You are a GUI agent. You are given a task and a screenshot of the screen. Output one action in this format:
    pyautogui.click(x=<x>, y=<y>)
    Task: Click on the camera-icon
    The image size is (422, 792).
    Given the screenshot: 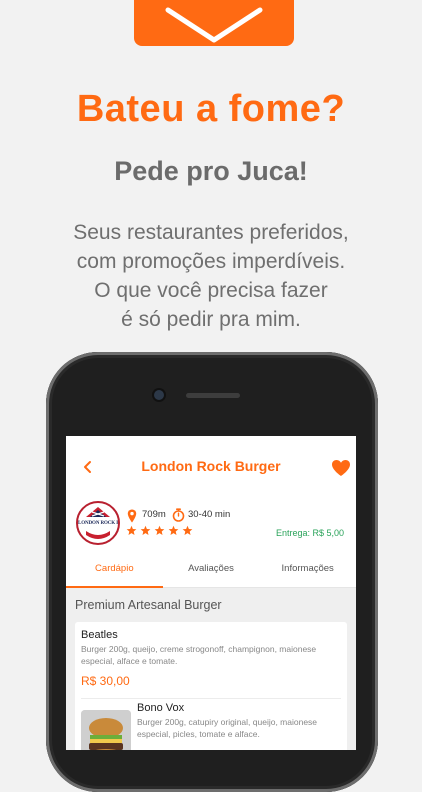 What is the action you would take?
    pyautogui.click(x=159, y=395)
    